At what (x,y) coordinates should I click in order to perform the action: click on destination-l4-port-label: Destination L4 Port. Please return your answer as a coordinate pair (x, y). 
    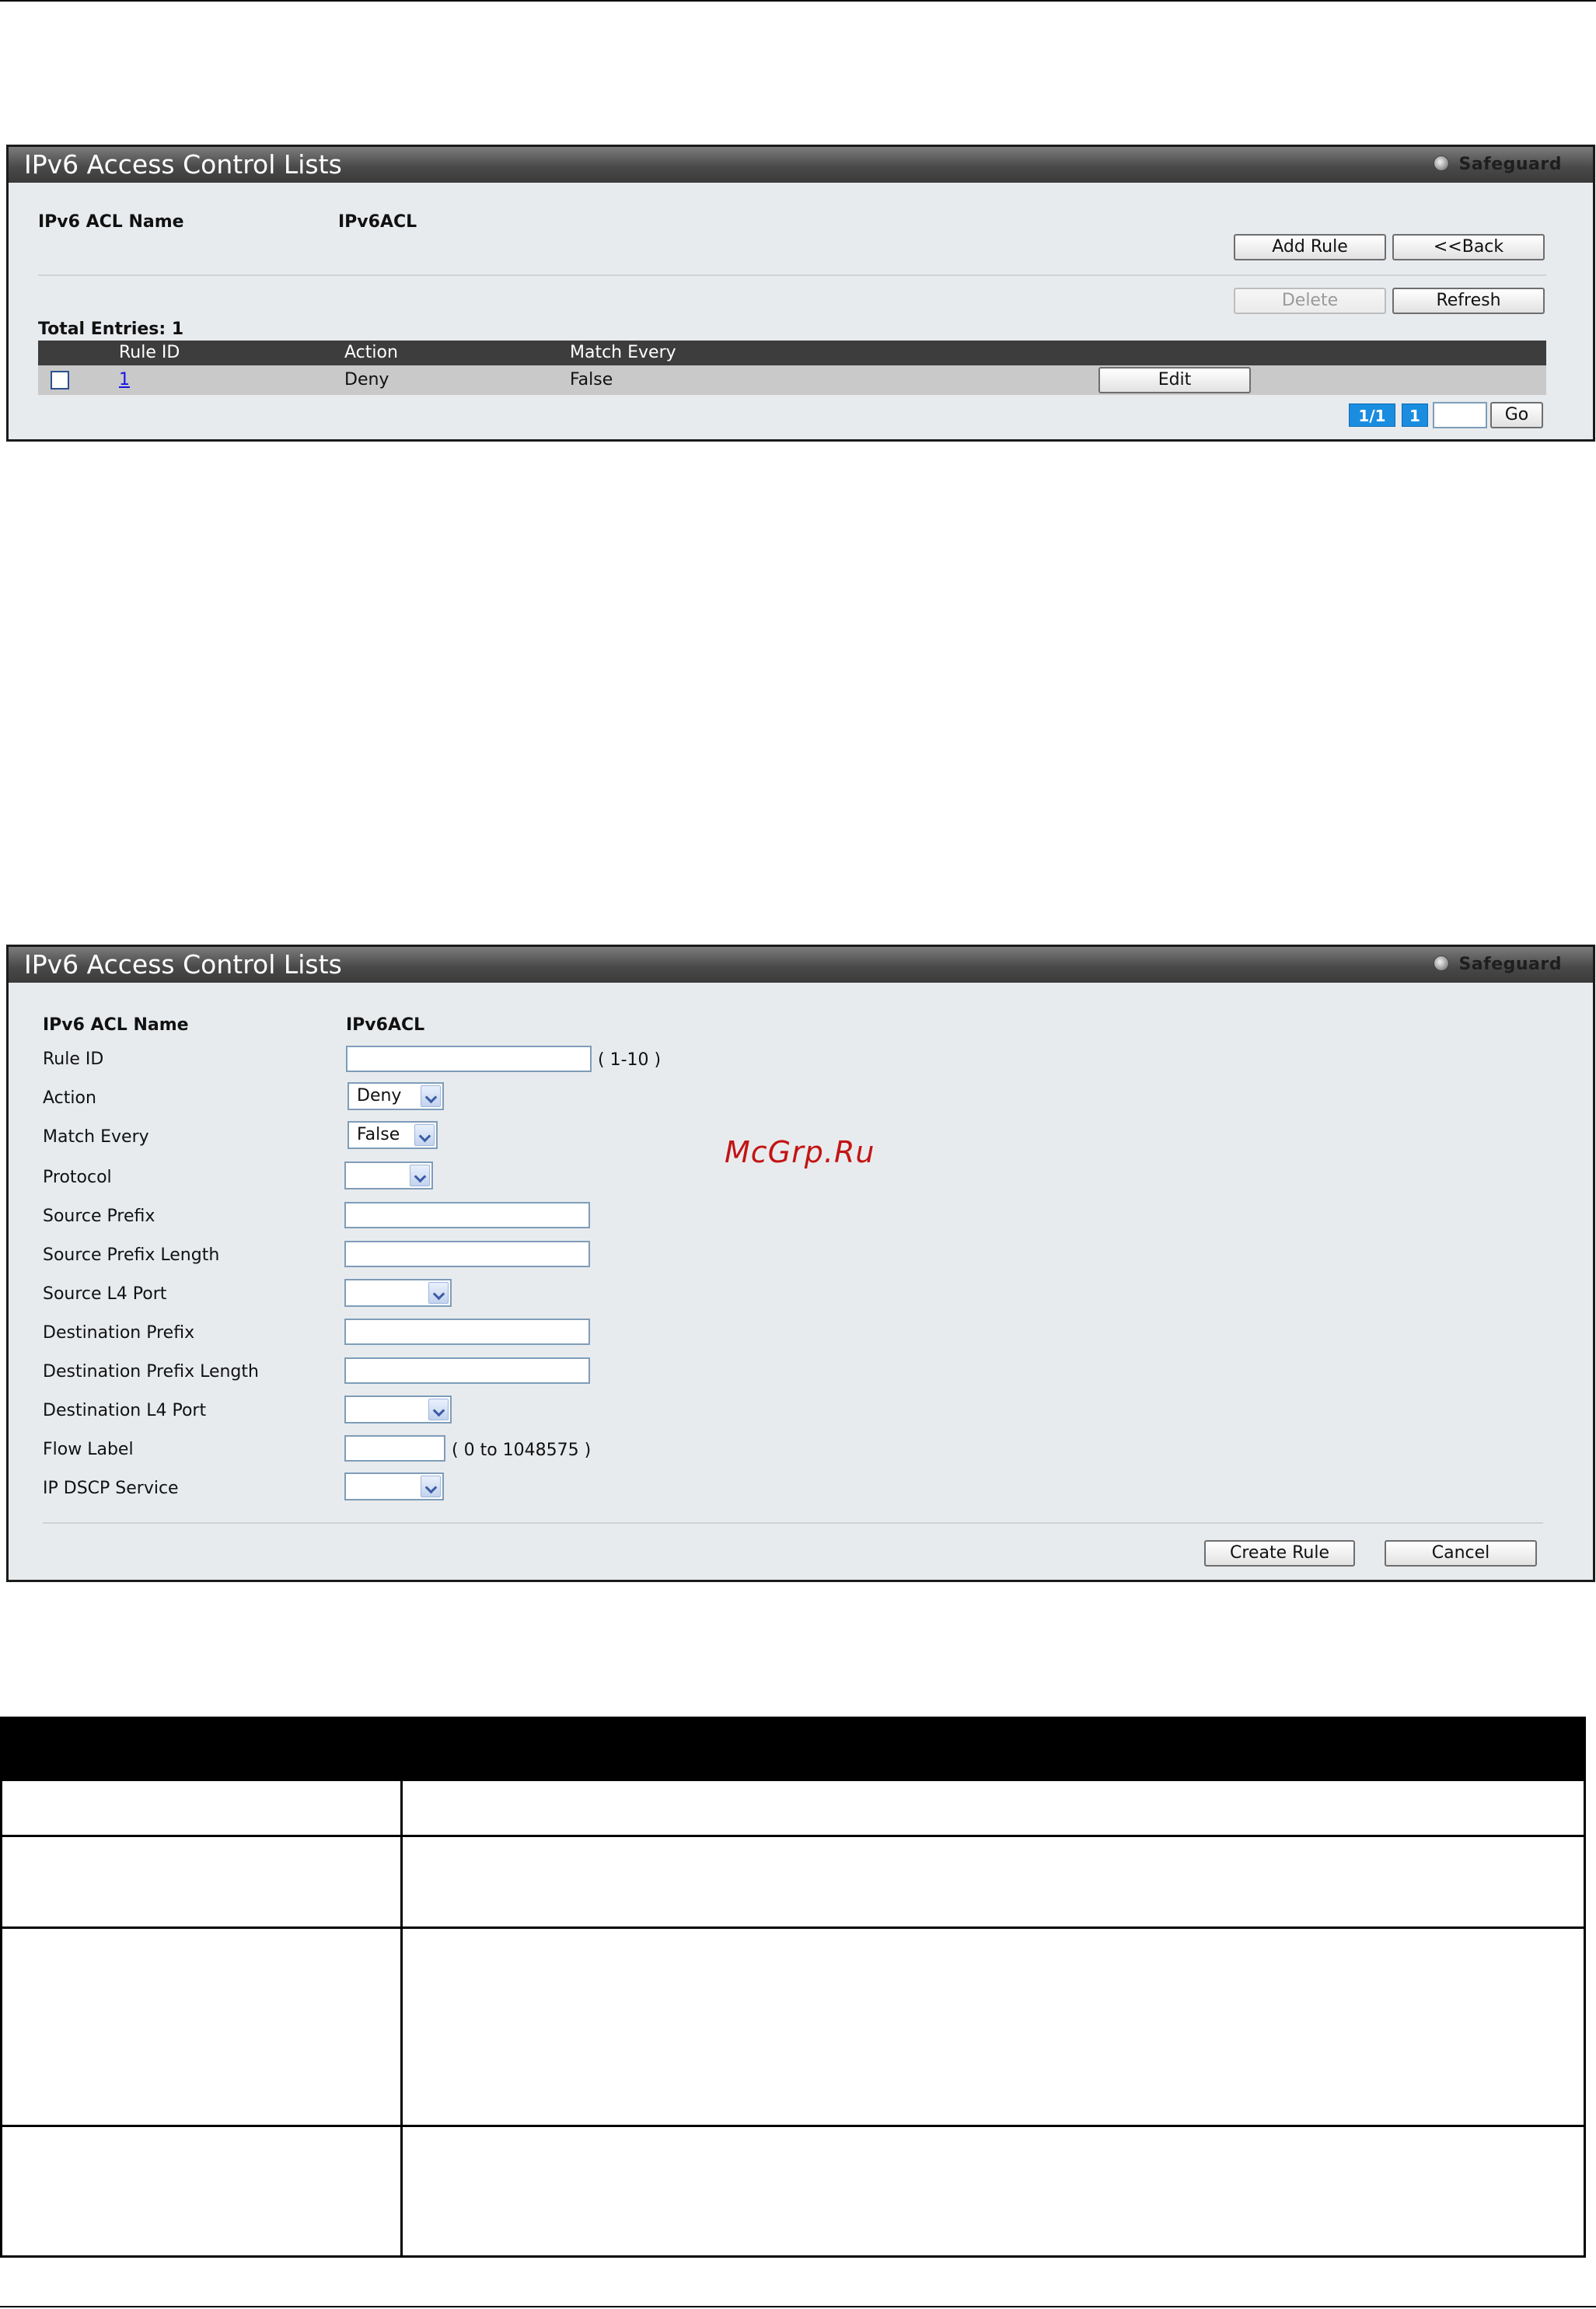
    Looking at the image, I should click on (125, 1410).